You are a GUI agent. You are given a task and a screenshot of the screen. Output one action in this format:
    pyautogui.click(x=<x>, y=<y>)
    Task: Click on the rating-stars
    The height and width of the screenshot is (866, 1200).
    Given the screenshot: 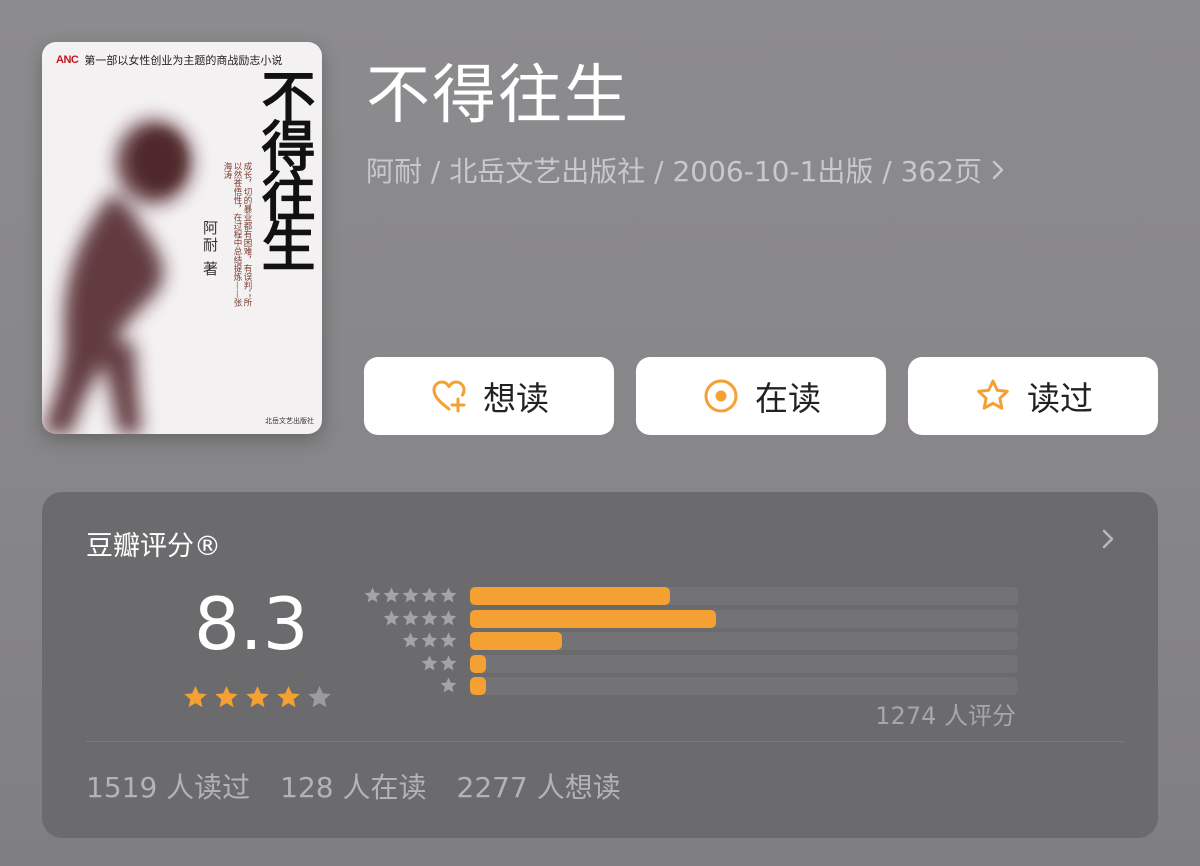 What is the action you would take?
    pyautogui.click(x=257, y=697)
    